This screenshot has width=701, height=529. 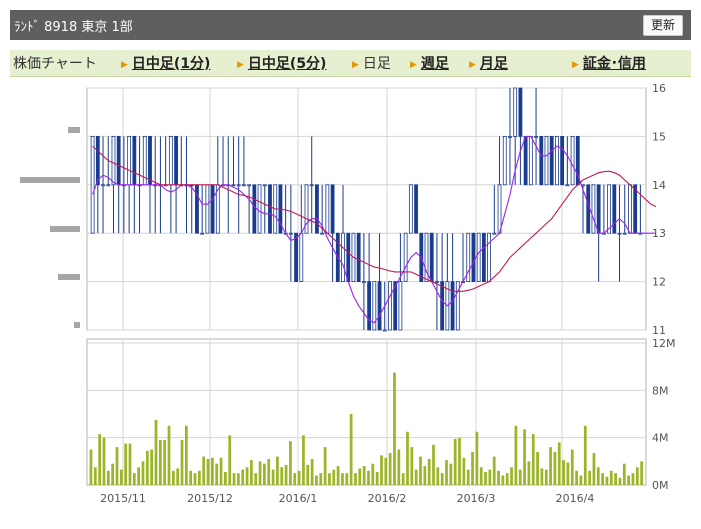 What do you see at coordinates (298, 498) in the screenshot?
I see `x-axis-date-label: 2016/1` at bounding box center [298, 498].